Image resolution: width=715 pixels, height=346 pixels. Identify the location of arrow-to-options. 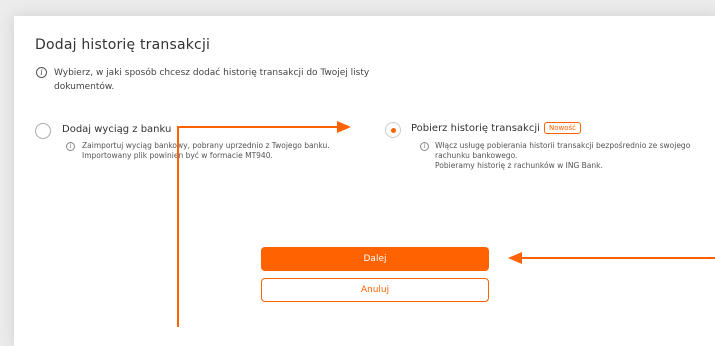
(257, 226).